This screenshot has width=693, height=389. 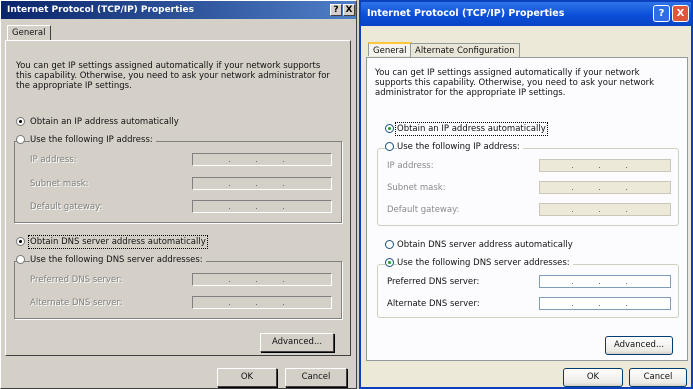 What do you see at coordinates (465, 50) in the screenshot?
I see `tab-alternate-configuration: Alternate Configuration` at bounding box center [465, 50].